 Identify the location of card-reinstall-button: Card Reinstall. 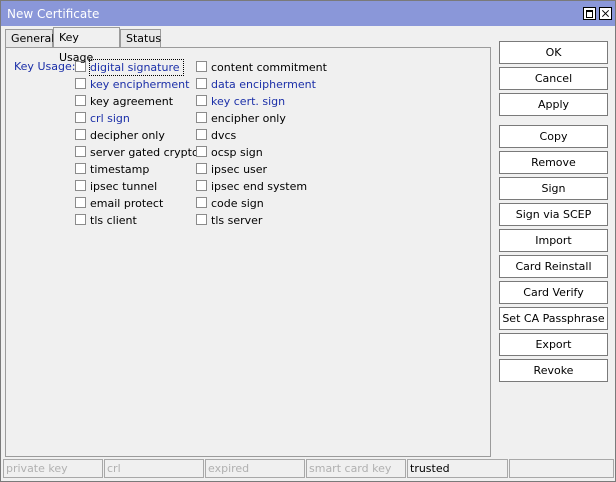
(553, 266).